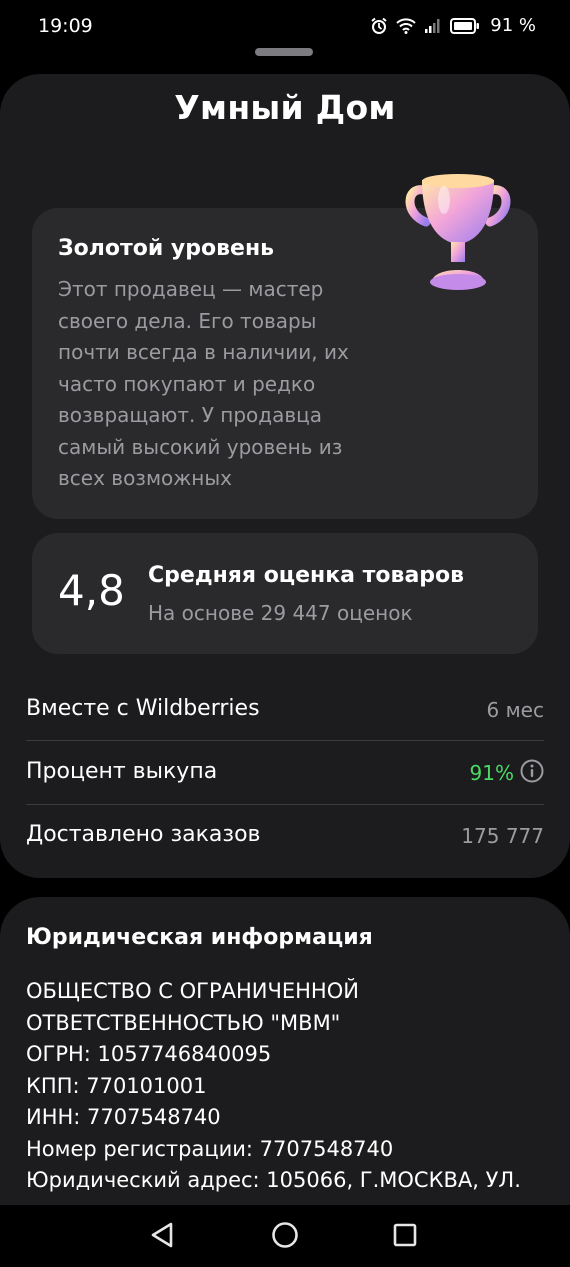 This screenshot has height=1267, width=570. I want to click on stat-row-delivered-orders: Доставлено заказов 175 777, so click(285, 853).